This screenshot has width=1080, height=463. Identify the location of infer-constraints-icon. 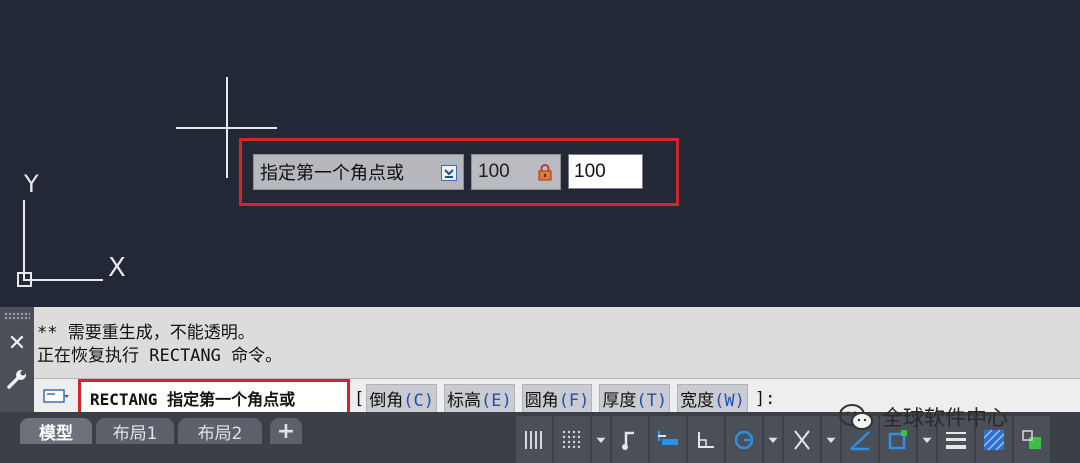
(630, 439).